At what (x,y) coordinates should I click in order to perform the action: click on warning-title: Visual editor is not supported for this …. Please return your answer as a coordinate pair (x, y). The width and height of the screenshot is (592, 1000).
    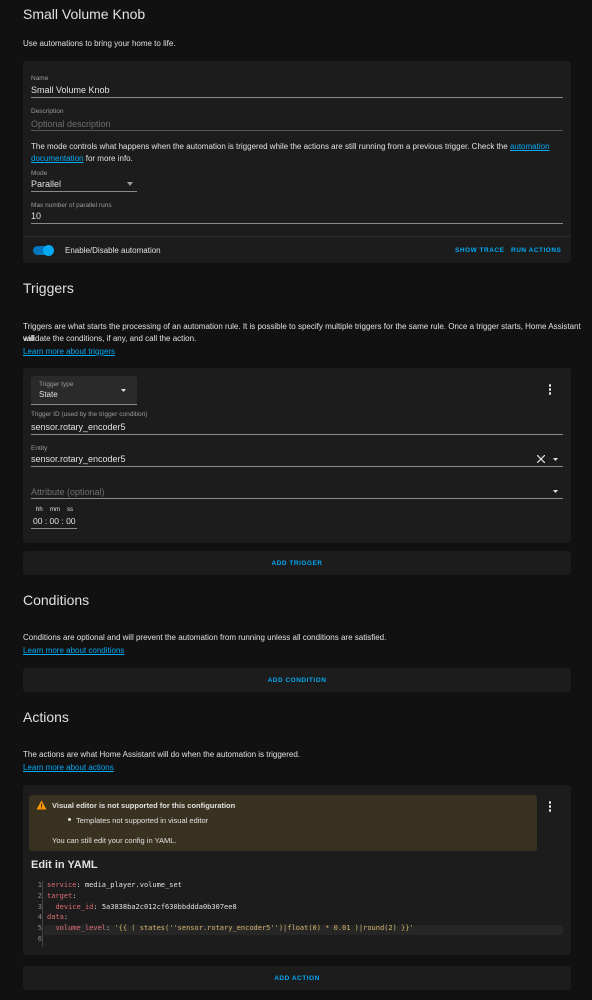
    Looking at the image, I should click on (144, 805).